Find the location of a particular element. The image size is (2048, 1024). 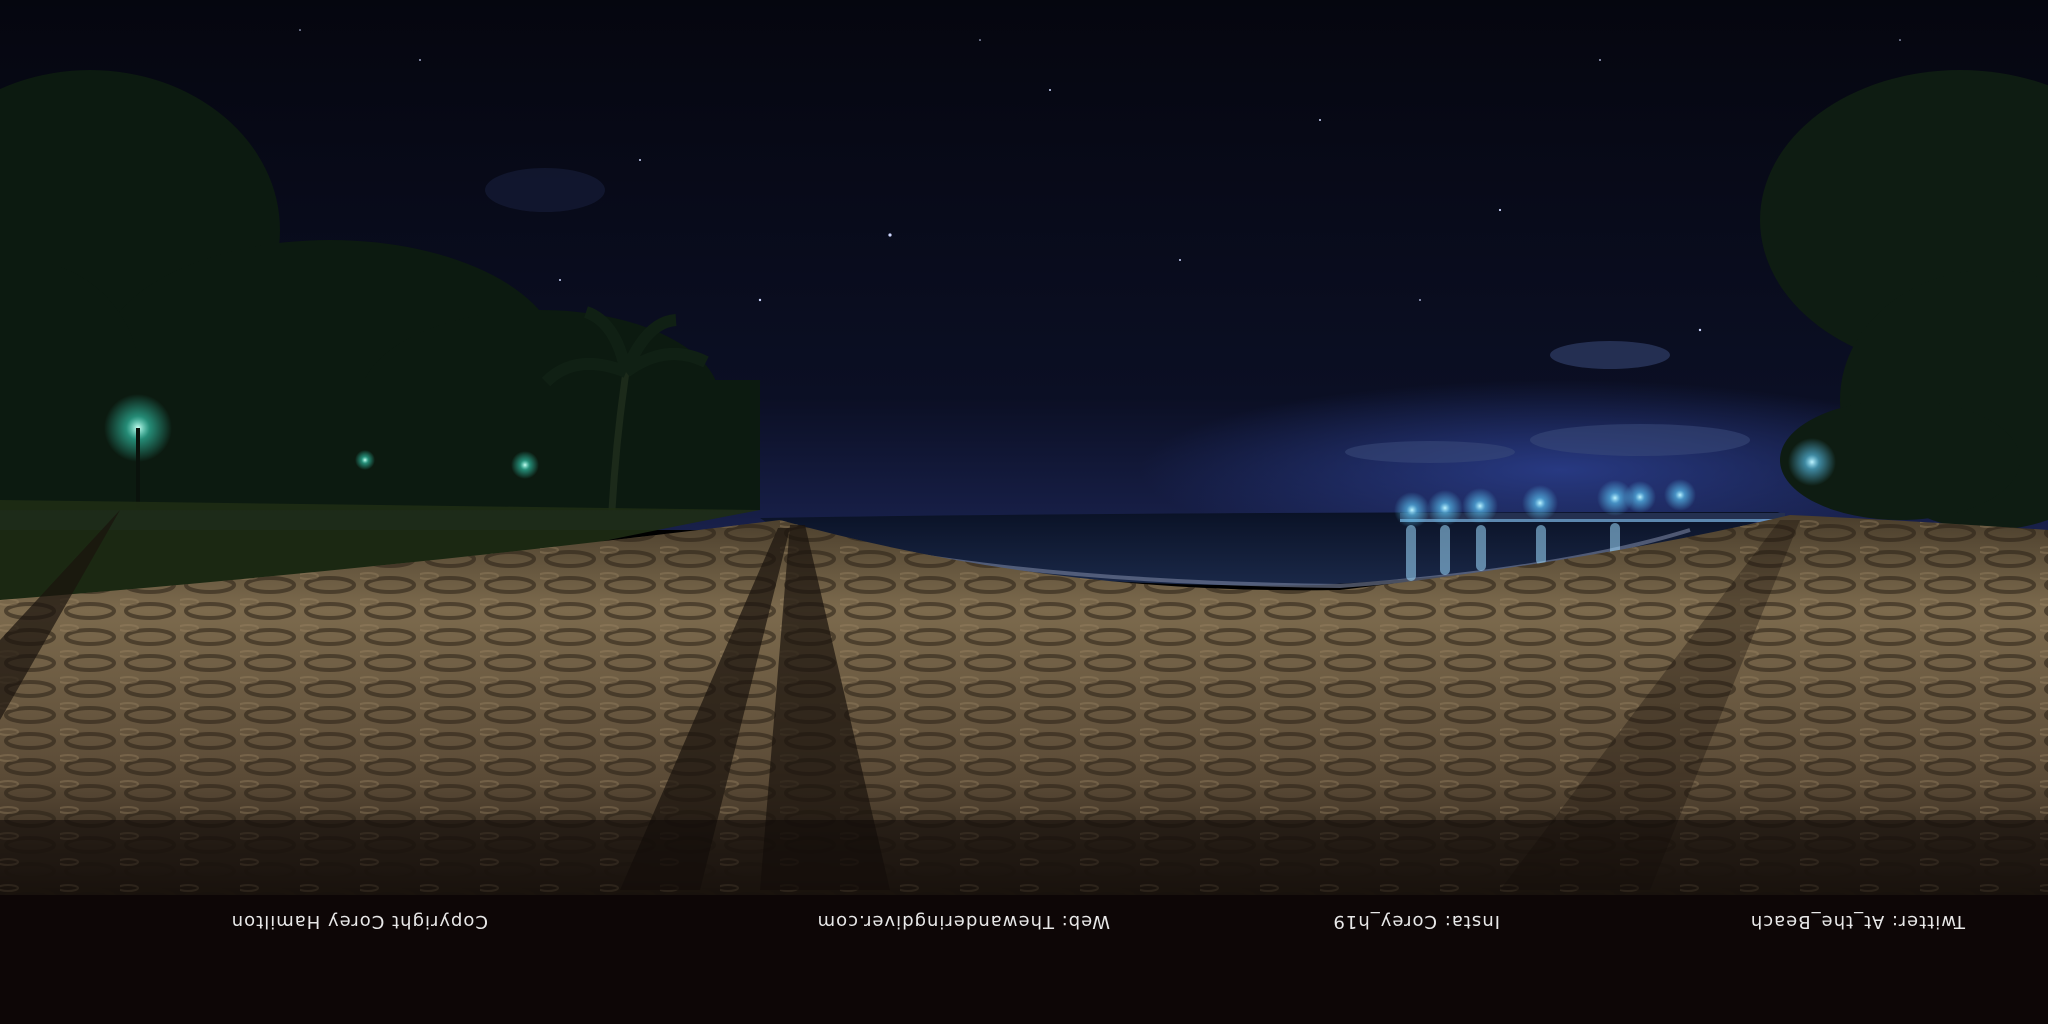

twitter-watermark: Twitter: At_the_Beach is located at coordinates (1857, 921).